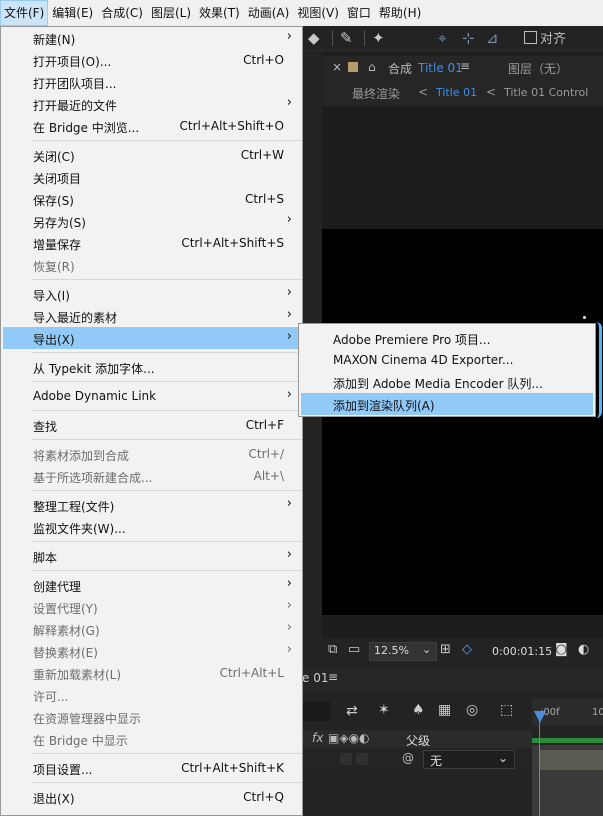 The image size is (603, 816). I want to click on snapshot-icon: ◙, so click(561, 649).